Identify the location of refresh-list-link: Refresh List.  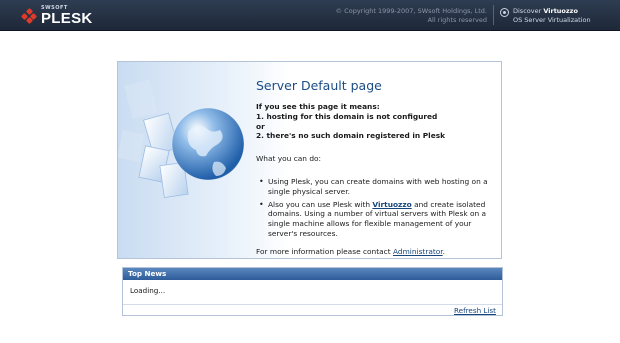
(475, 310).